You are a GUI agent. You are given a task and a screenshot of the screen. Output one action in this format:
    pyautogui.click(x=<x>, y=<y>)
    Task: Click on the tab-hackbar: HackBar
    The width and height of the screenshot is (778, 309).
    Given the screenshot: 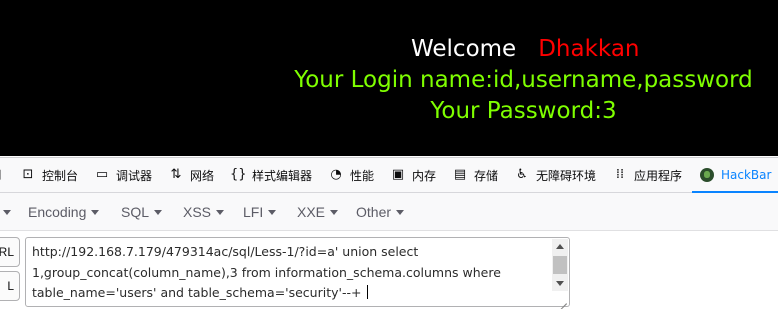 What is the action you would take?
    pyautogui.click(x=734, y=175)
    